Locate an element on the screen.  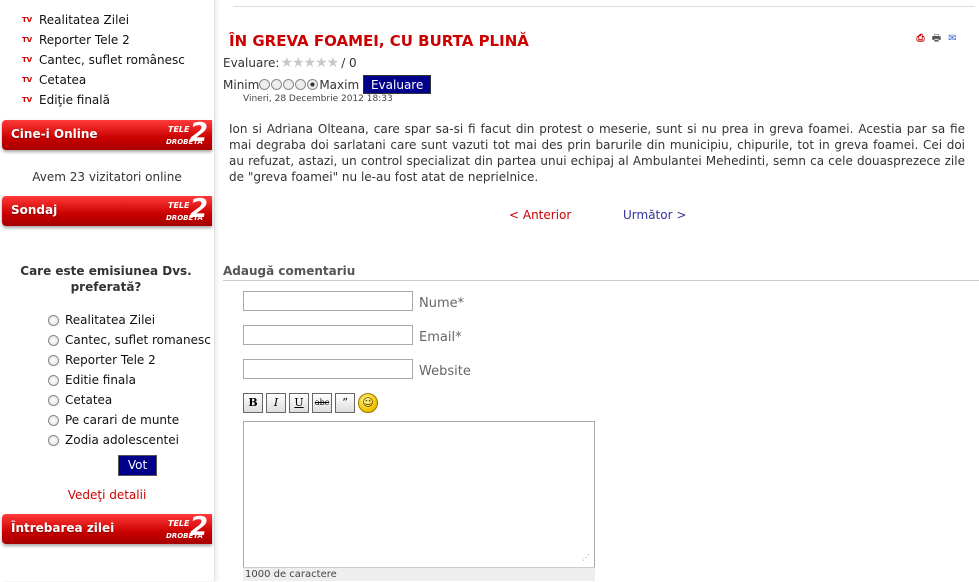
question-title: Întrebarea zilei is located at coordinates (63, 528).